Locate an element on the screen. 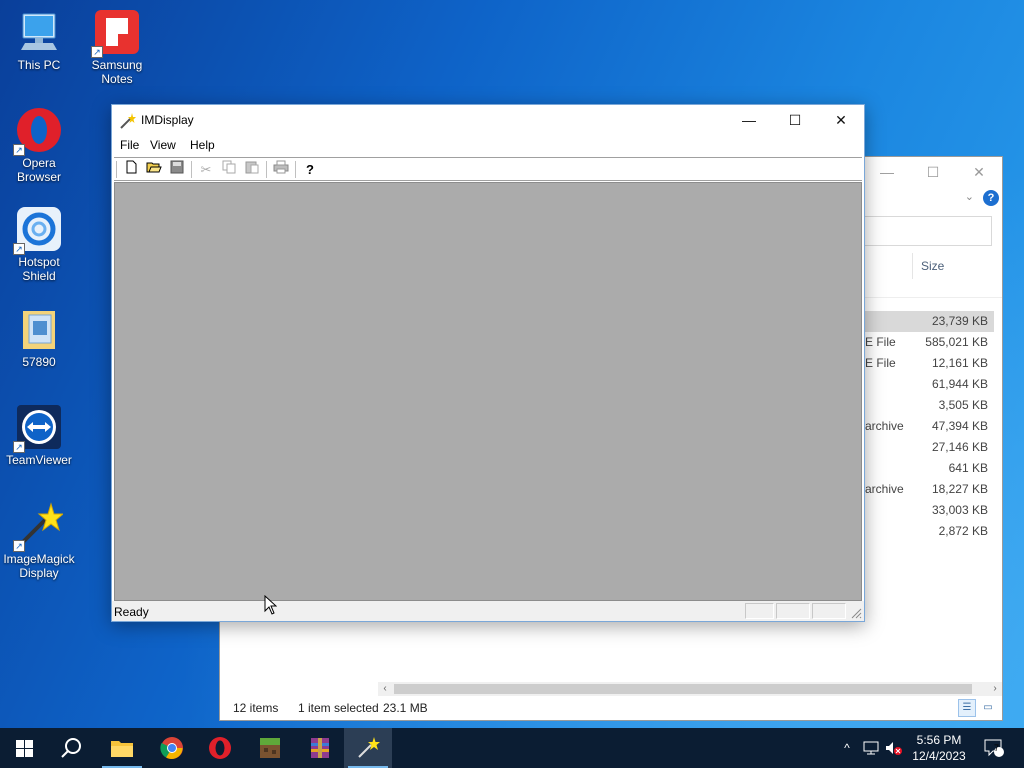 The image size is (1024, 768). status-bar: Ready is located at coordinates (488, 611).